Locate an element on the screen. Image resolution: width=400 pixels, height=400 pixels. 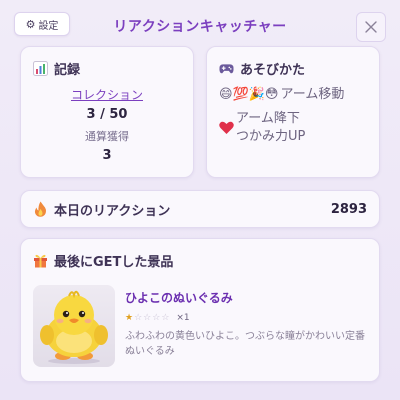
app-title: リアクションキャッチャー is located at coordinates (200, 27).